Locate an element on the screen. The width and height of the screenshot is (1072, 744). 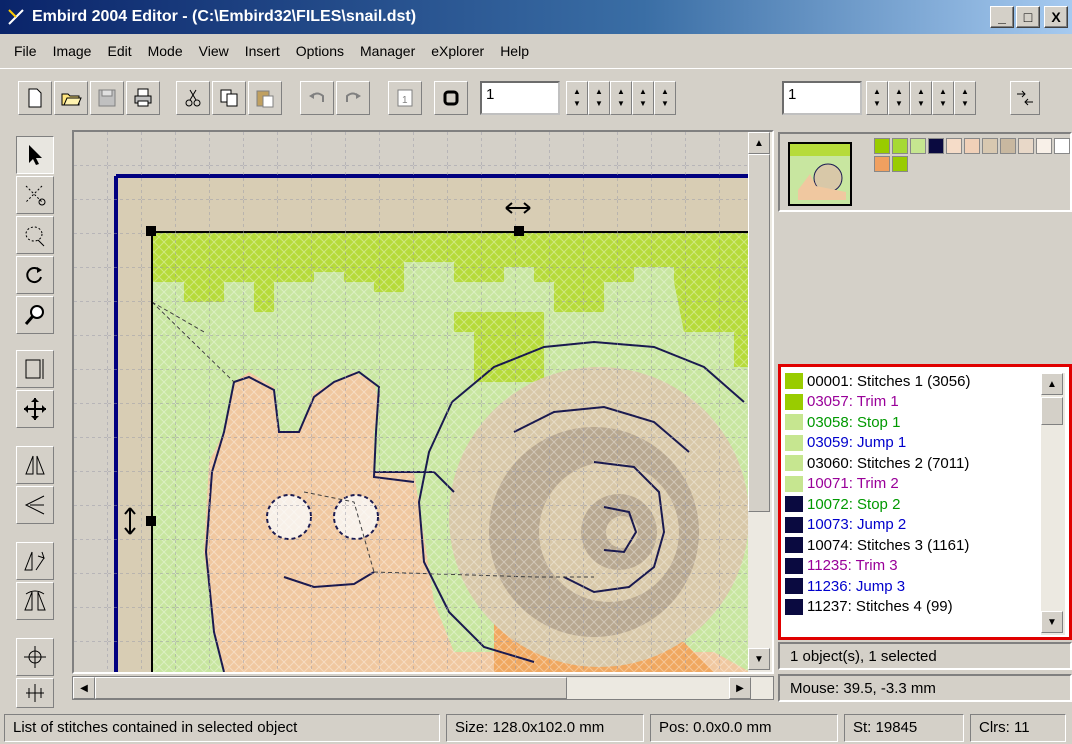
arrow-down-icon: ▼ is located at coordinates (643, 103).